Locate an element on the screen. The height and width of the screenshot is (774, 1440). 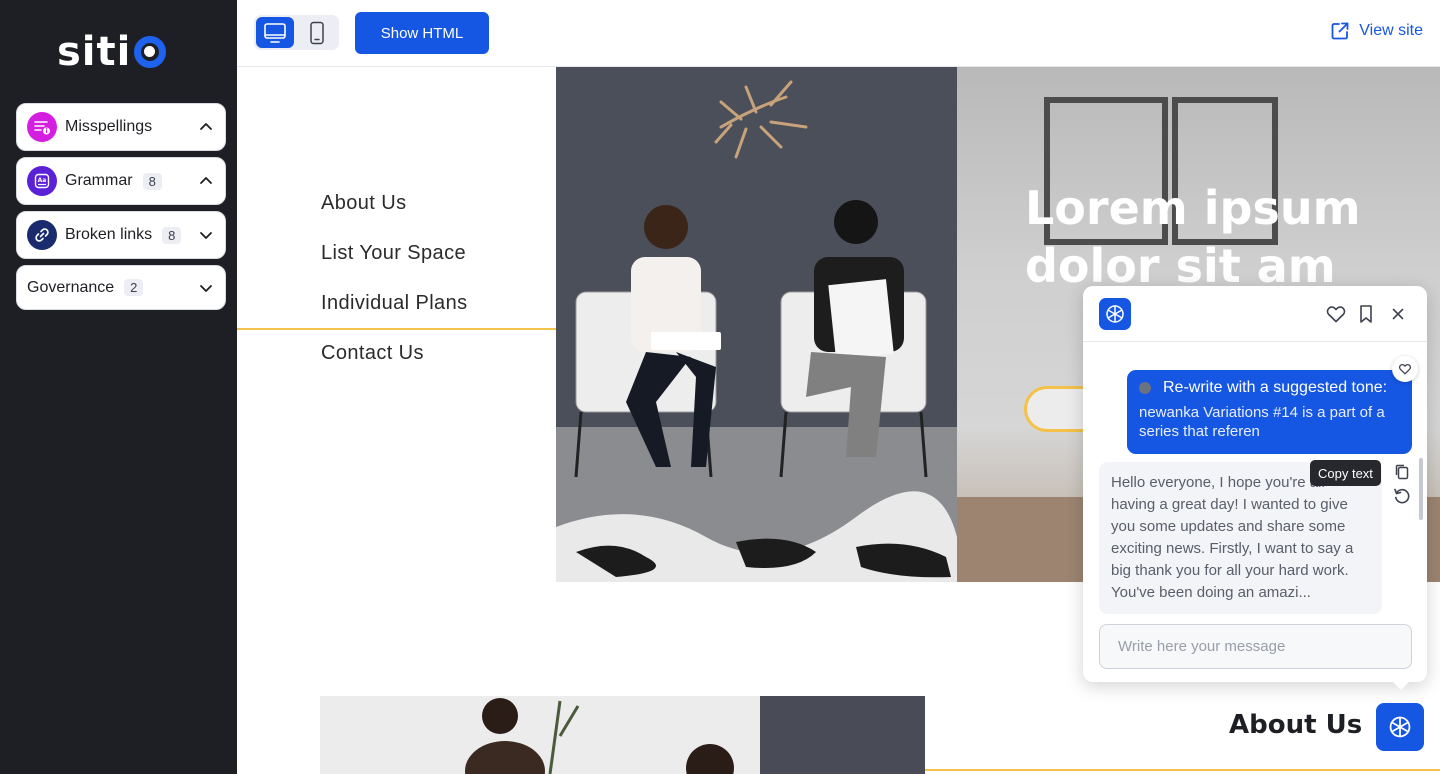
chat-scrollbar is located at coordinates (1421, 489).